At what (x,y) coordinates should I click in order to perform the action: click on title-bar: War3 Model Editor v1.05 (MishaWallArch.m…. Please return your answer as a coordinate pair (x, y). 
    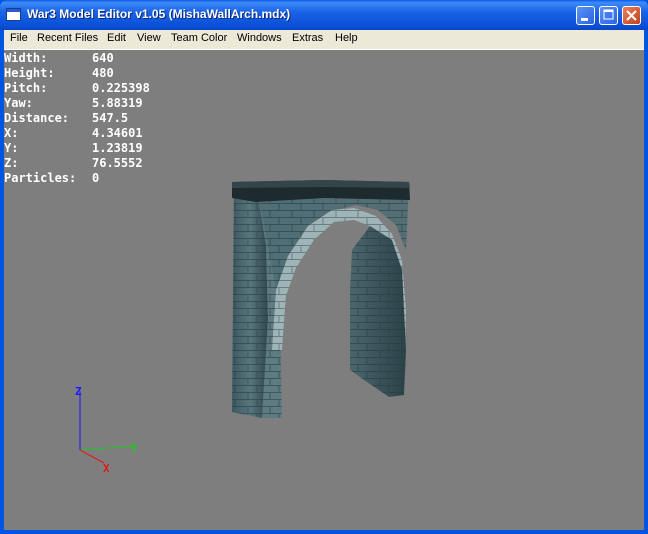
    Looking at the image, I should click on (324, 15).